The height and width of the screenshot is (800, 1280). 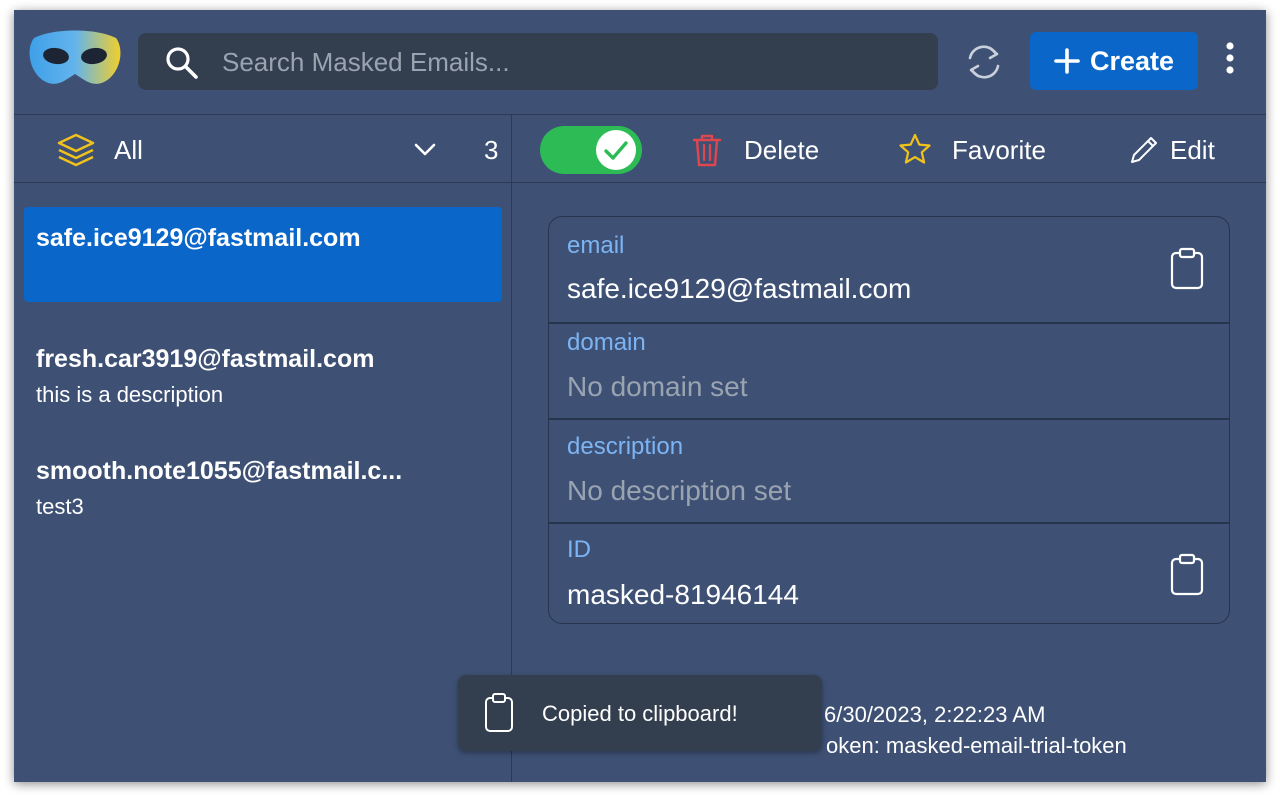 I want to click on header: Create, so click(x=640, y=62).